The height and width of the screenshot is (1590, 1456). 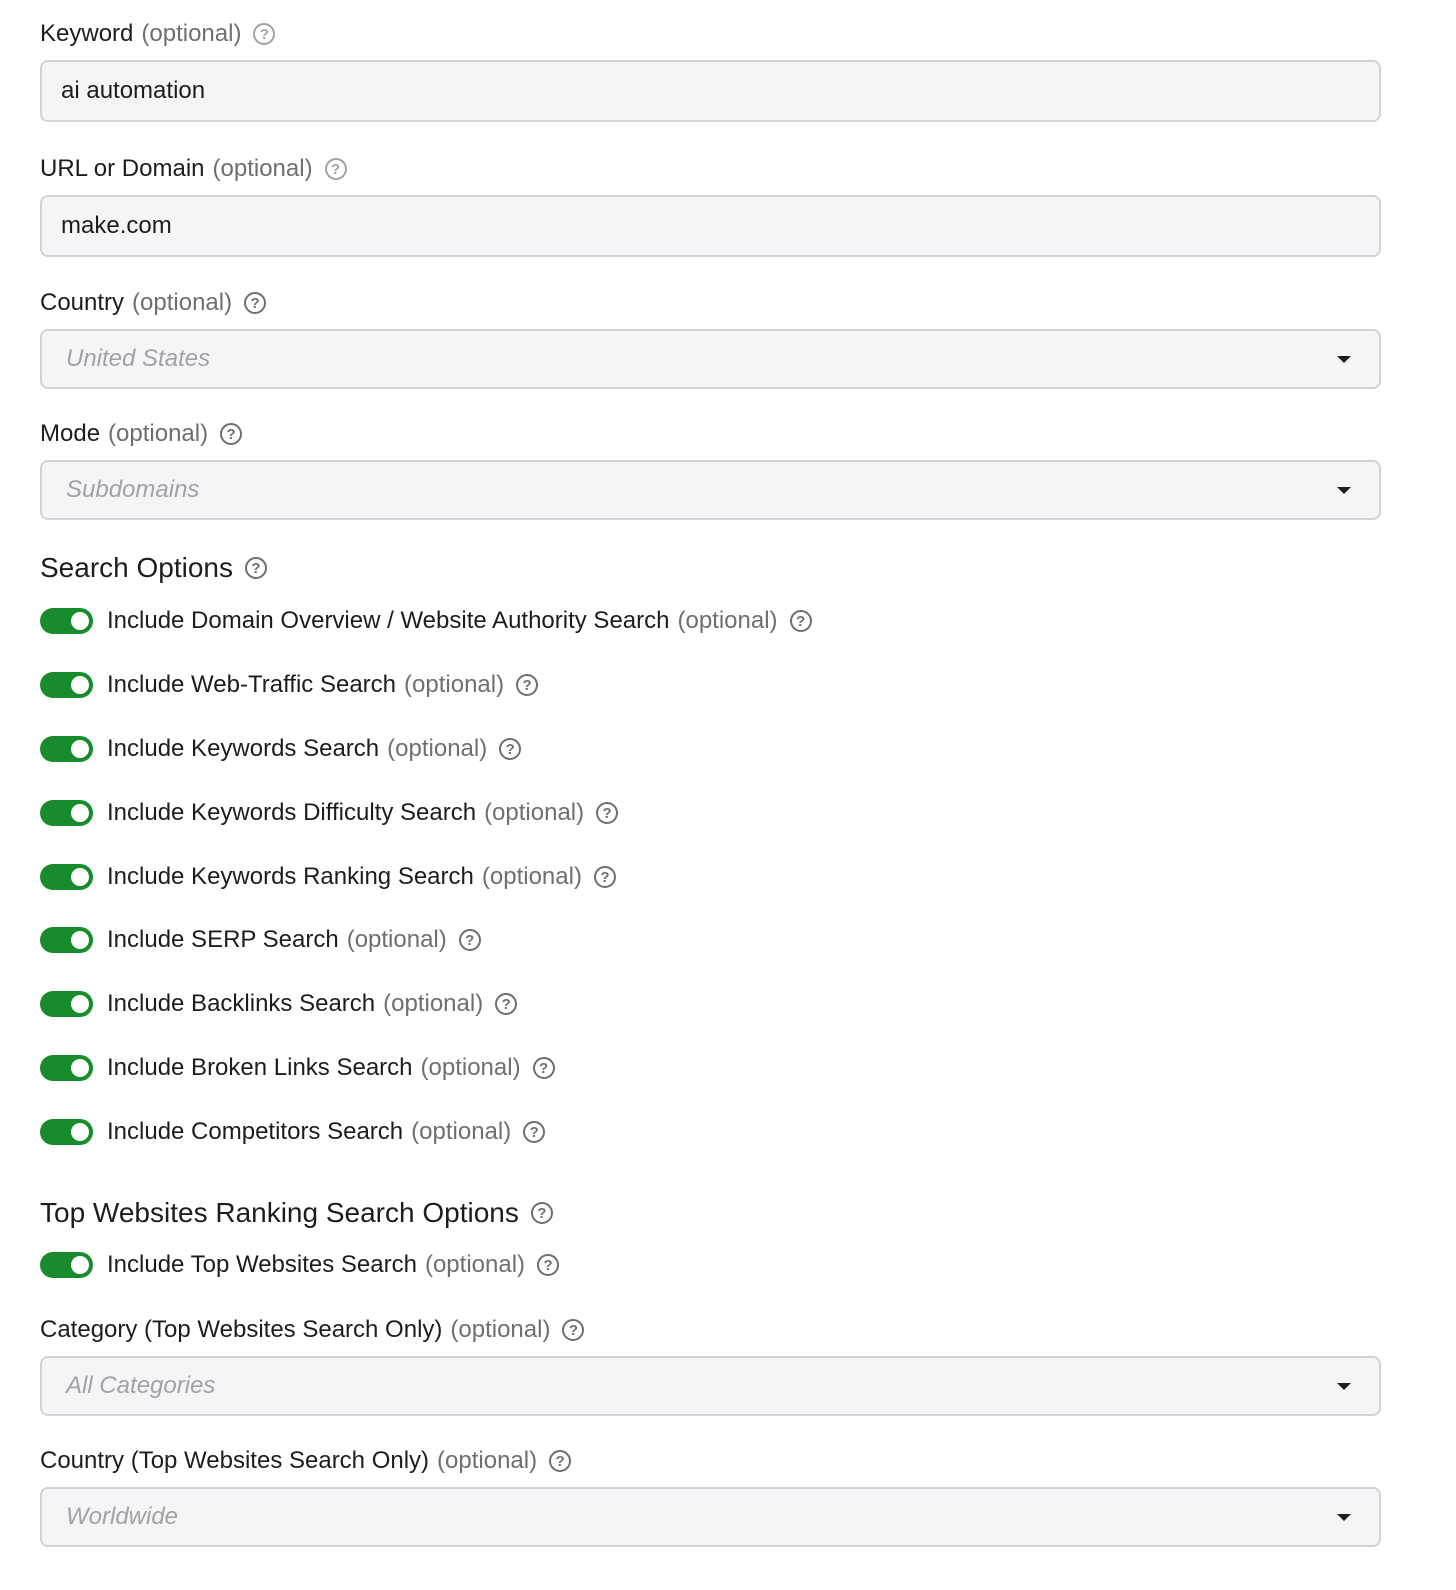 What do you see at coordinates (573, 1330) in the screenshot?
I see `category-help-icon: ?` at bounding box center [573, 1330].